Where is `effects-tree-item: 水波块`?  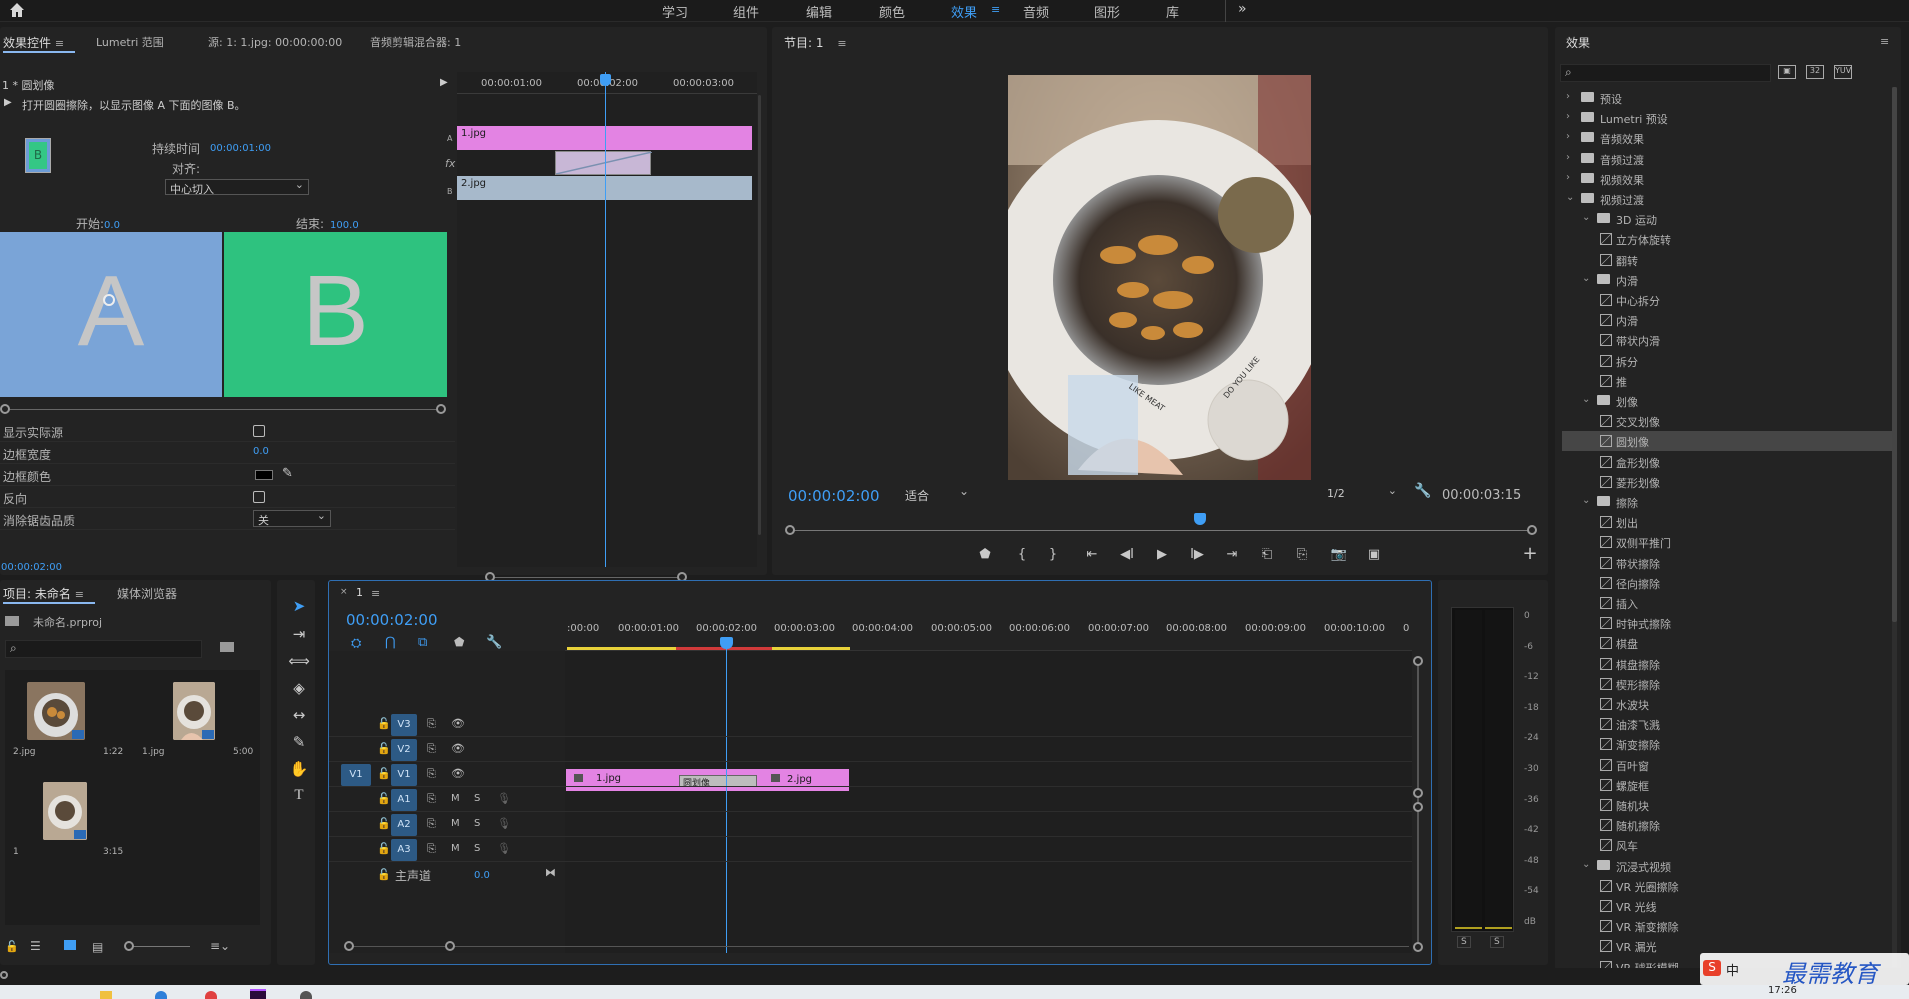
effects-tree-item: 水波块 is located at coordinates (1727, 704).